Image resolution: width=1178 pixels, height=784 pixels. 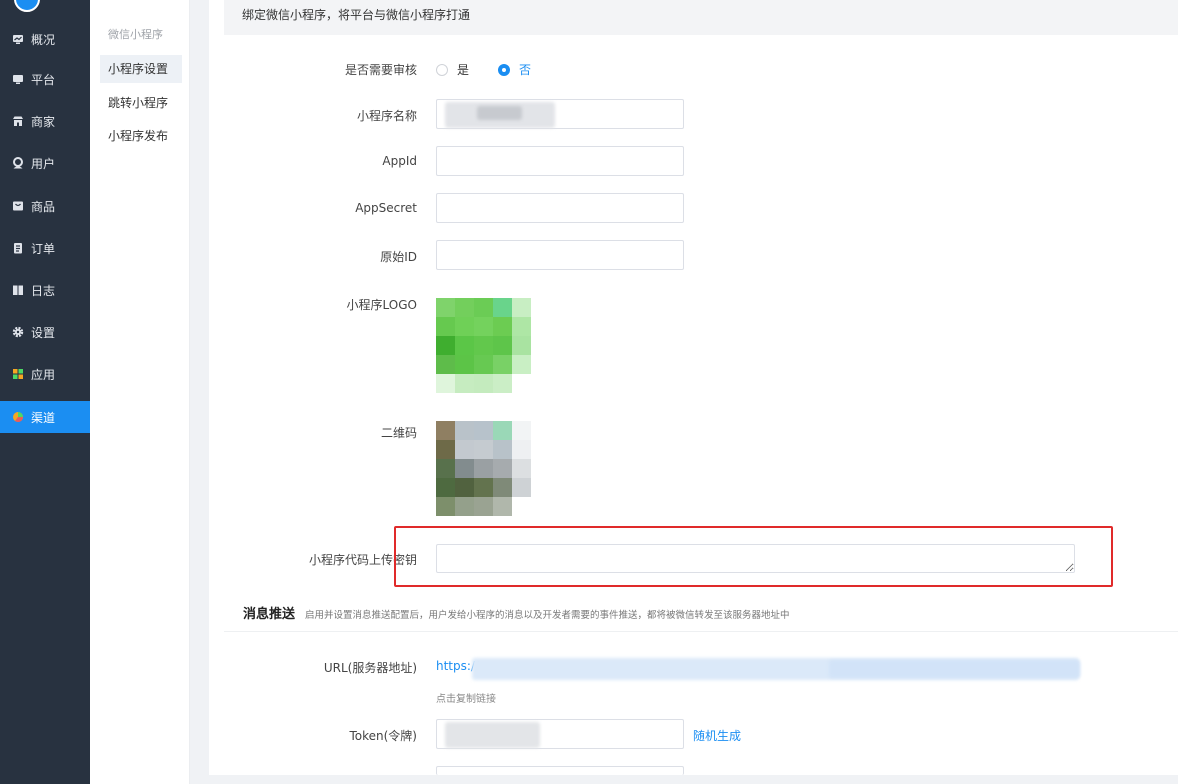 What do you see at coordinates (381, 305) in the screenshot?
I see `logo-label: 小程序LOGO` at bounding box center [381, 305].